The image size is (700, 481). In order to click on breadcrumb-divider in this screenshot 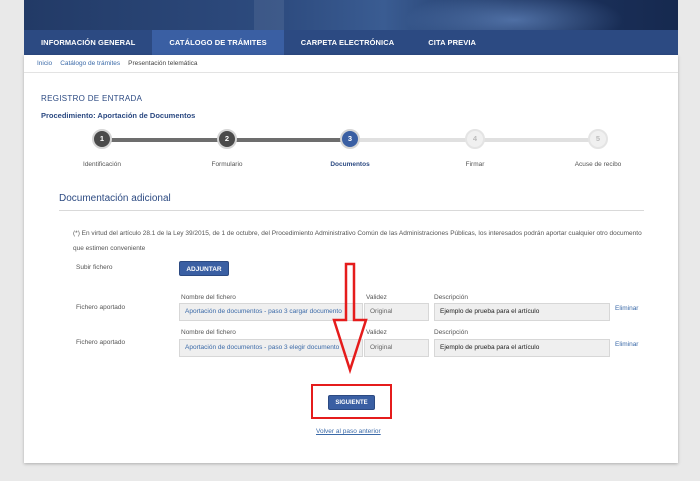, I will do `click(351, 72)`.